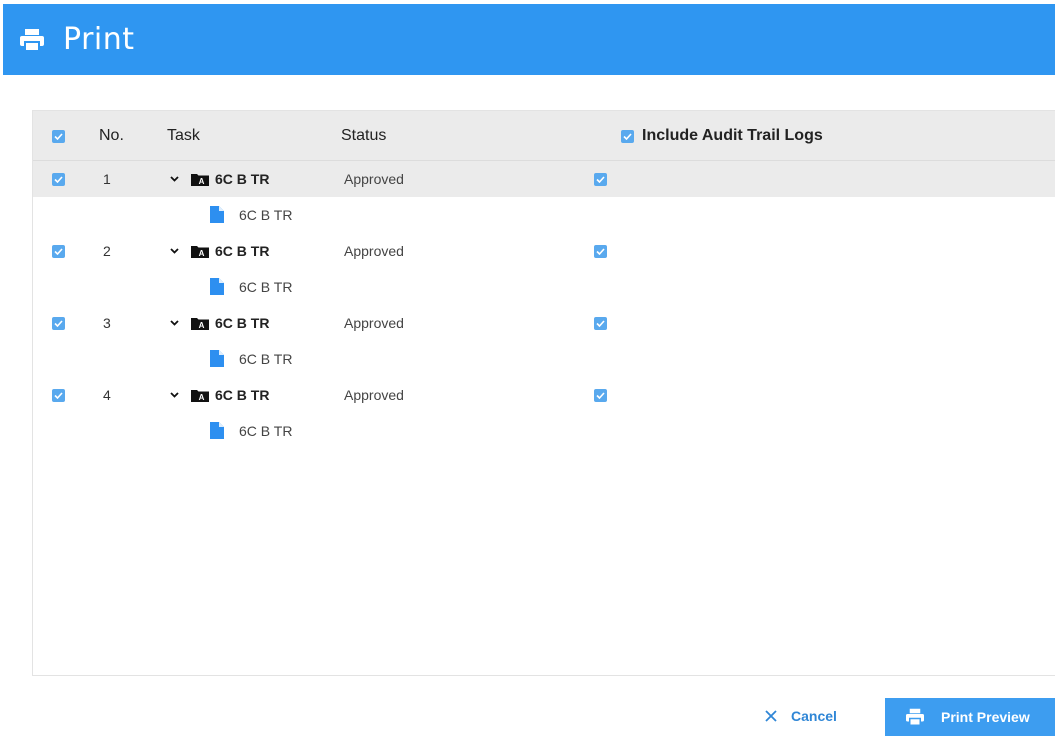  I want to click on include-audit-logs-toggle: Include Audit Trail Logs, so click(722, 136).